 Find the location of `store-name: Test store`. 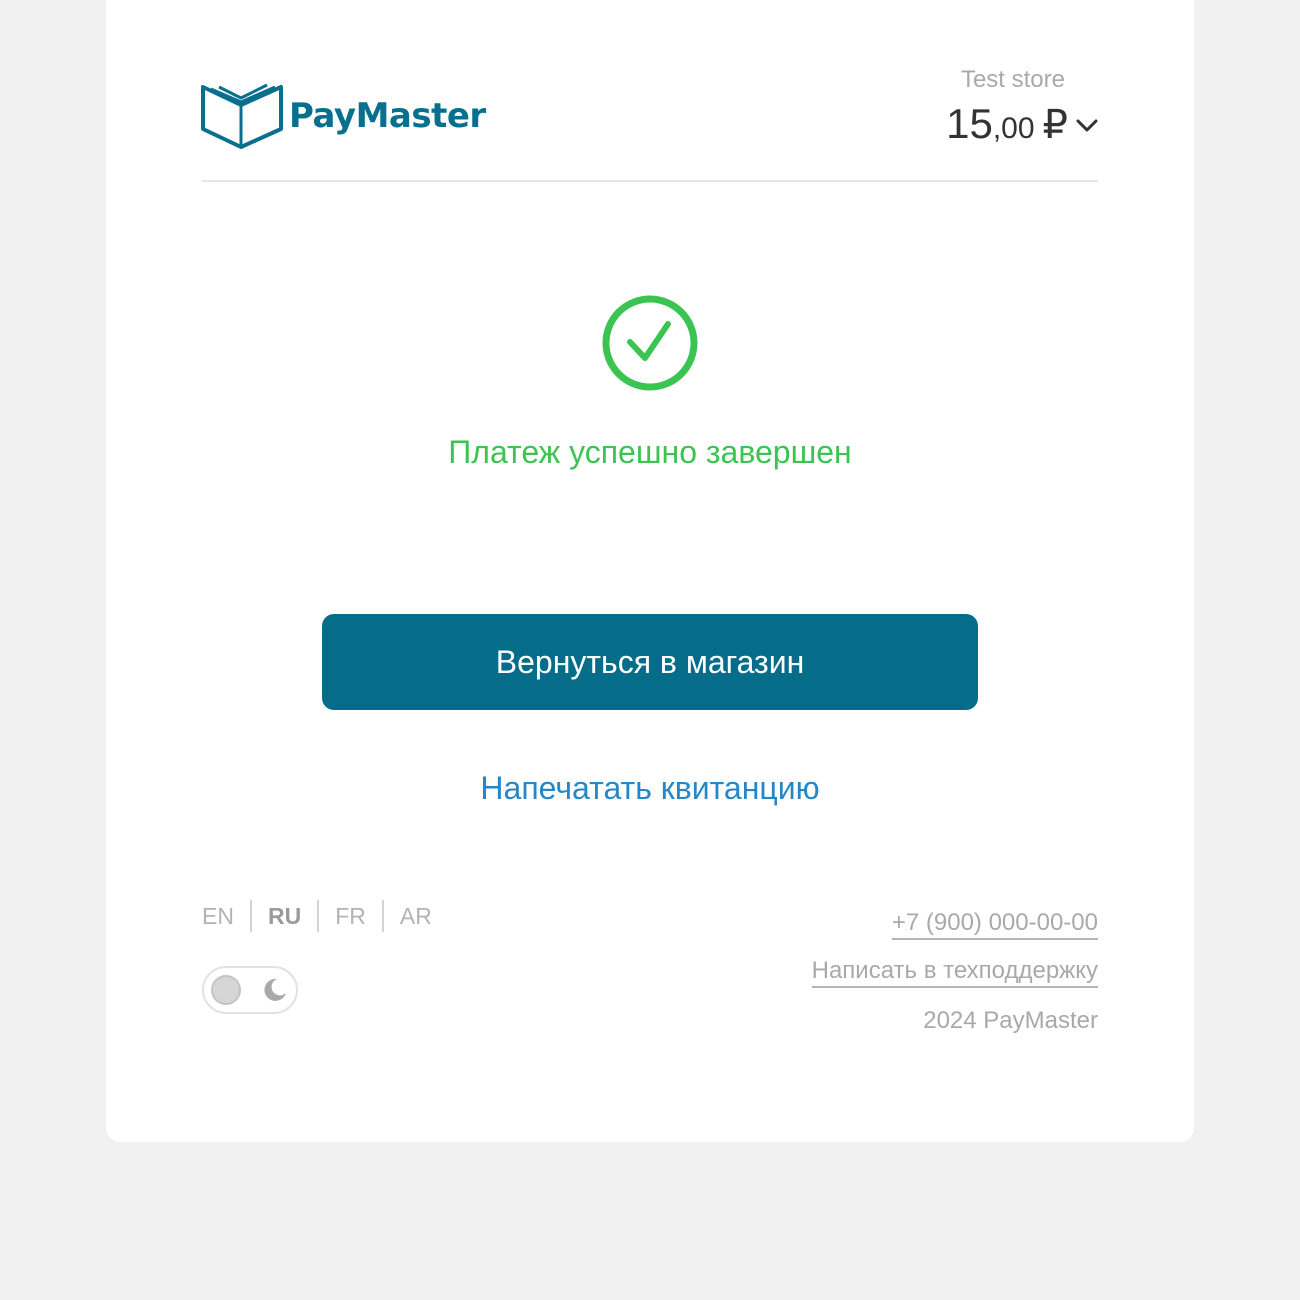

store-name: Test store is located at coordinates (1012, 79).